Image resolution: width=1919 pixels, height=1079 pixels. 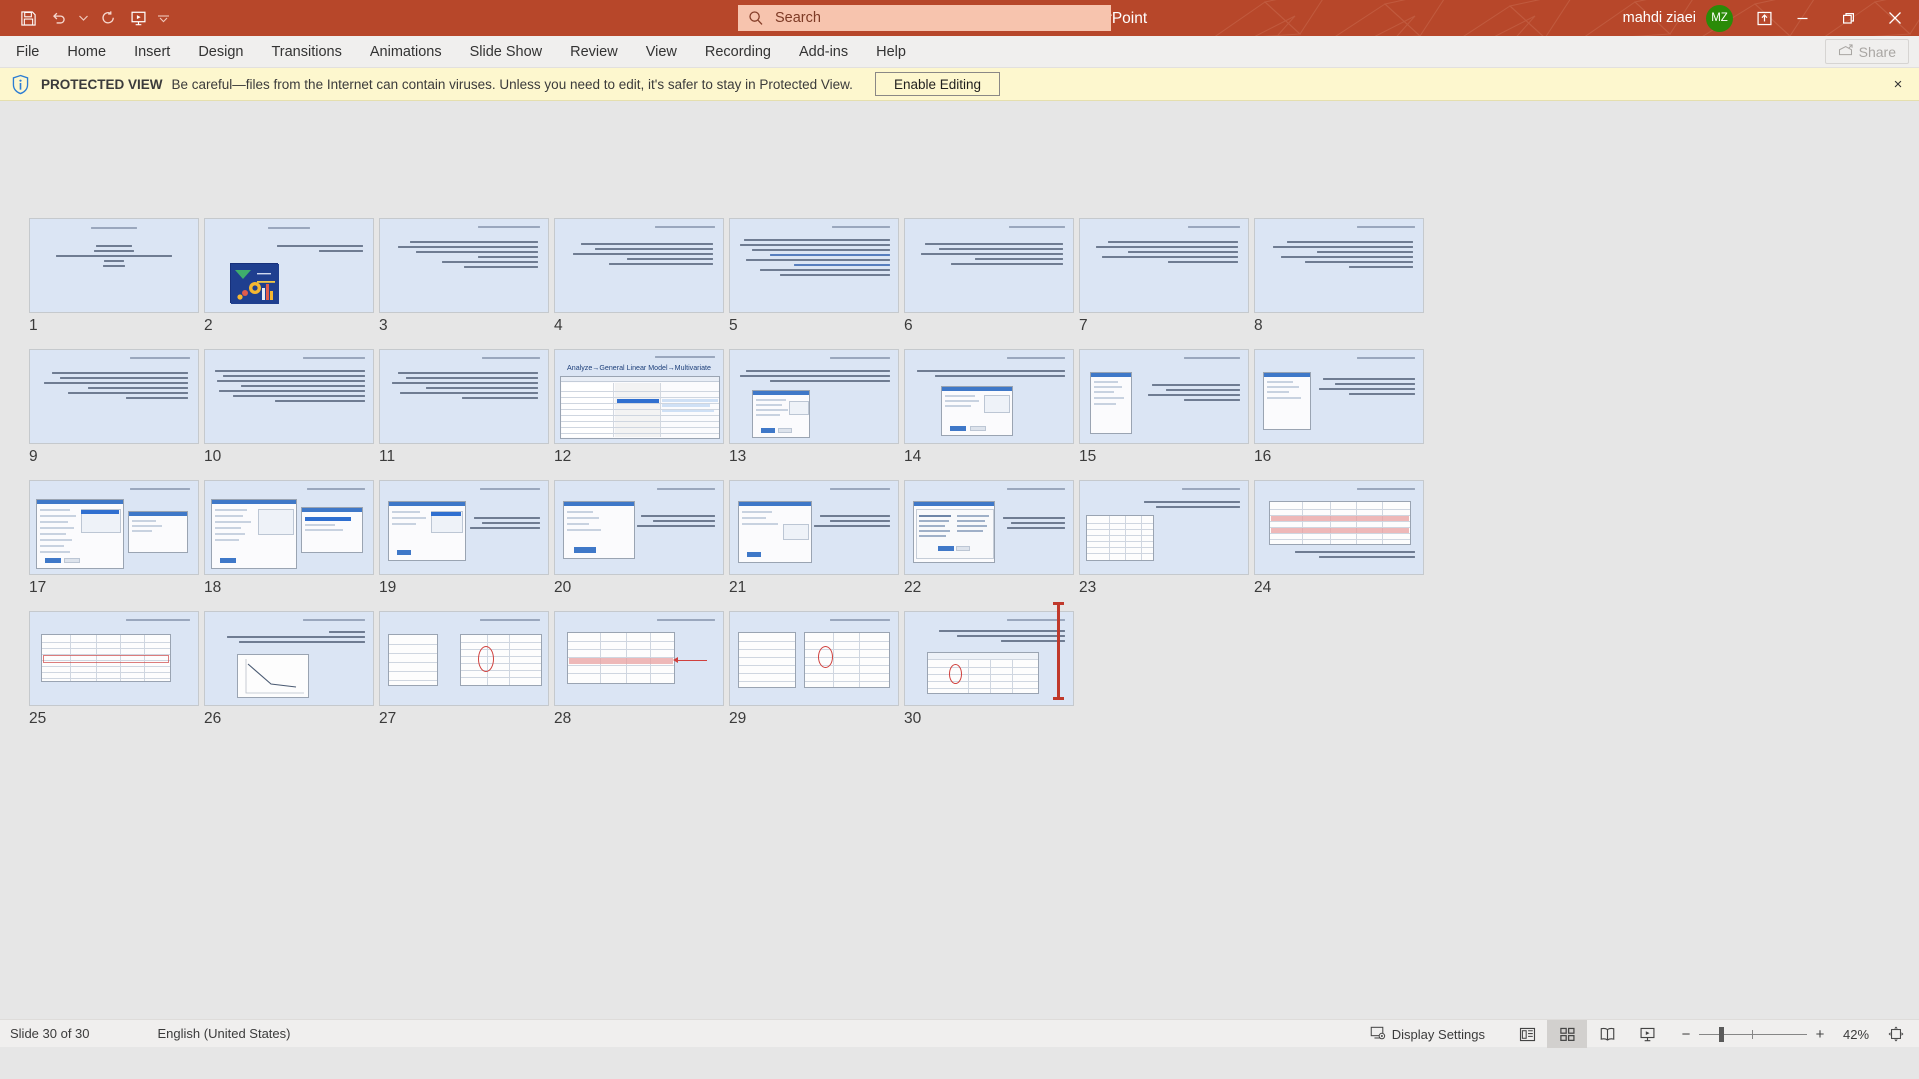 What do you see at coordinates (937, 84) in the screenshot?
I see `enable-editing-button: Enable Editing` at bounding box center [937, 84].